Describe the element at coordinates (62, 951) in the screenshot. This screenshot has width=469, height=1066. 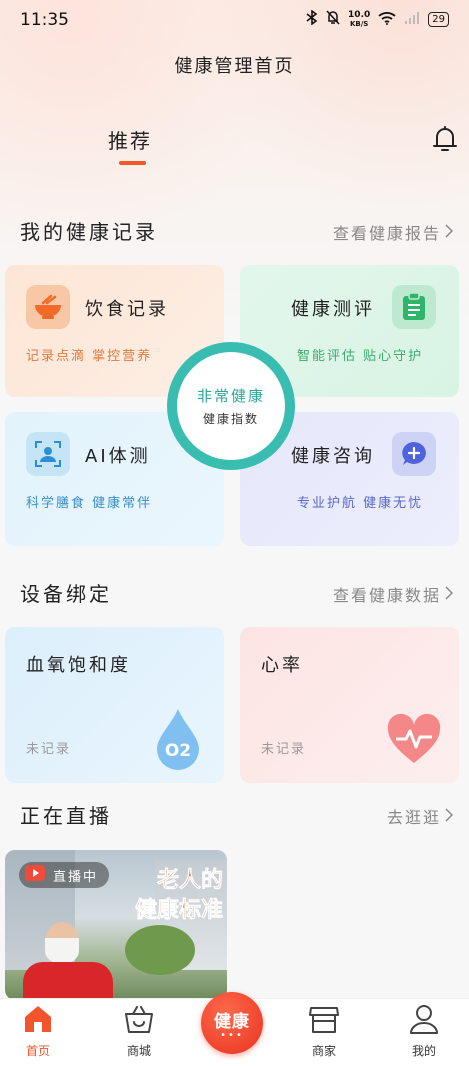
I see `live-thumbnail-person-beard` at that location.